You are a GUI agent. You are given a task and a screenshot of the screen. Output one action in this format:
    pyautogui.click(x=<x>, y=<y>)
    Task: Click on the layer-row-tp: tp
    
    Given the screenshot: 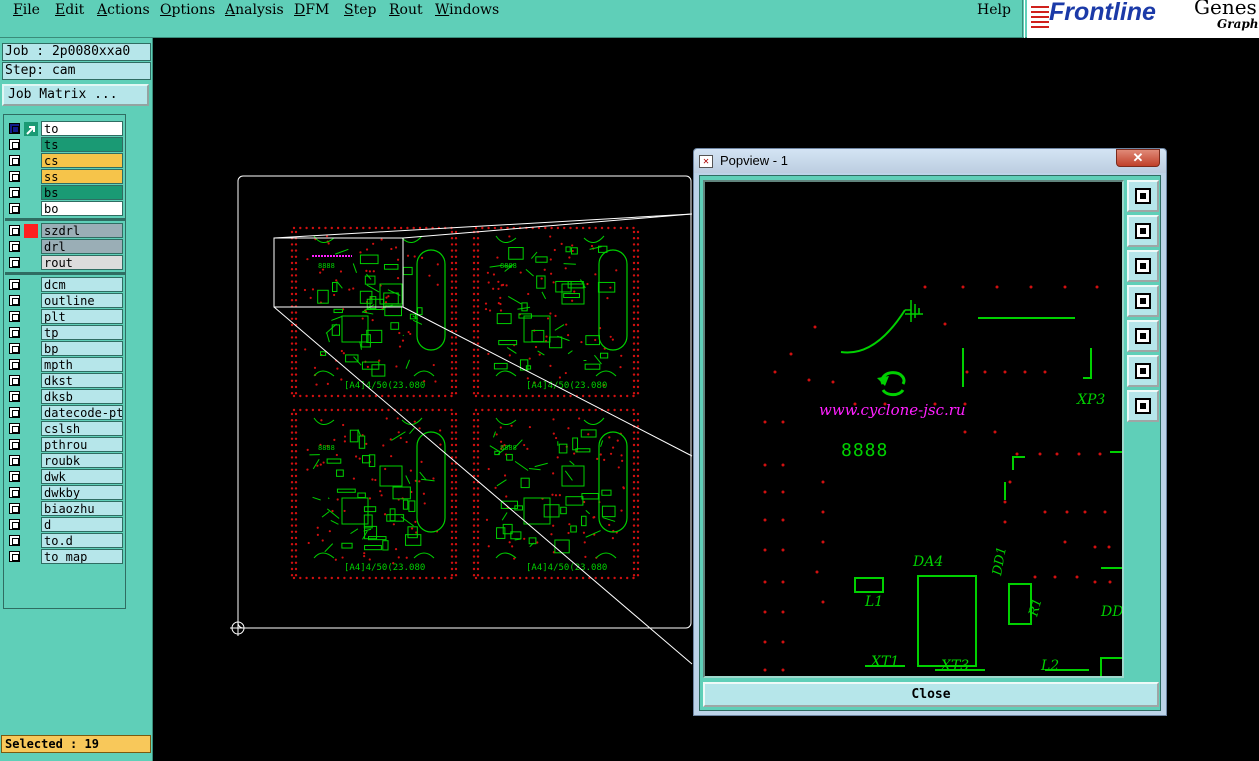 What is the action you would take?
    pyautogui.click(x=65, y=332)
    